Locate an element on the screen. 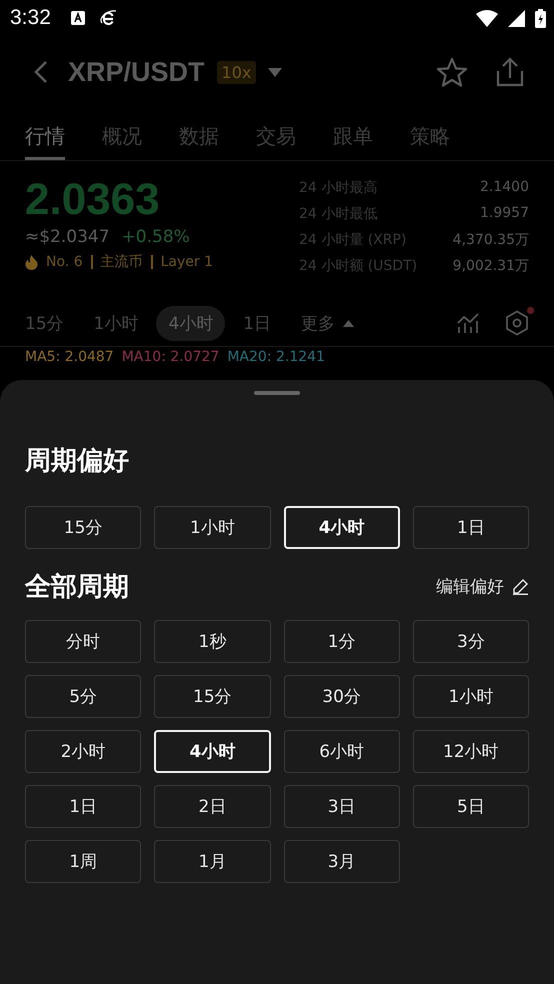 The width and height of the screenshot is (554, 984). period-option: 2日 is located at coordinates (212, 806).